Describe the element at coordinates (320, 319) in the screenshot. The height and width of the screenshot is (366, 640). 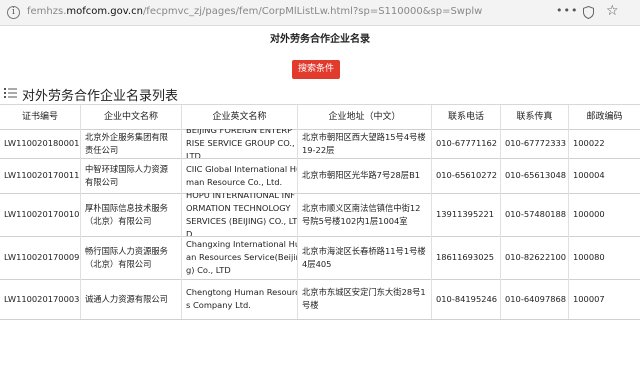
I see `row-divider` at that location.